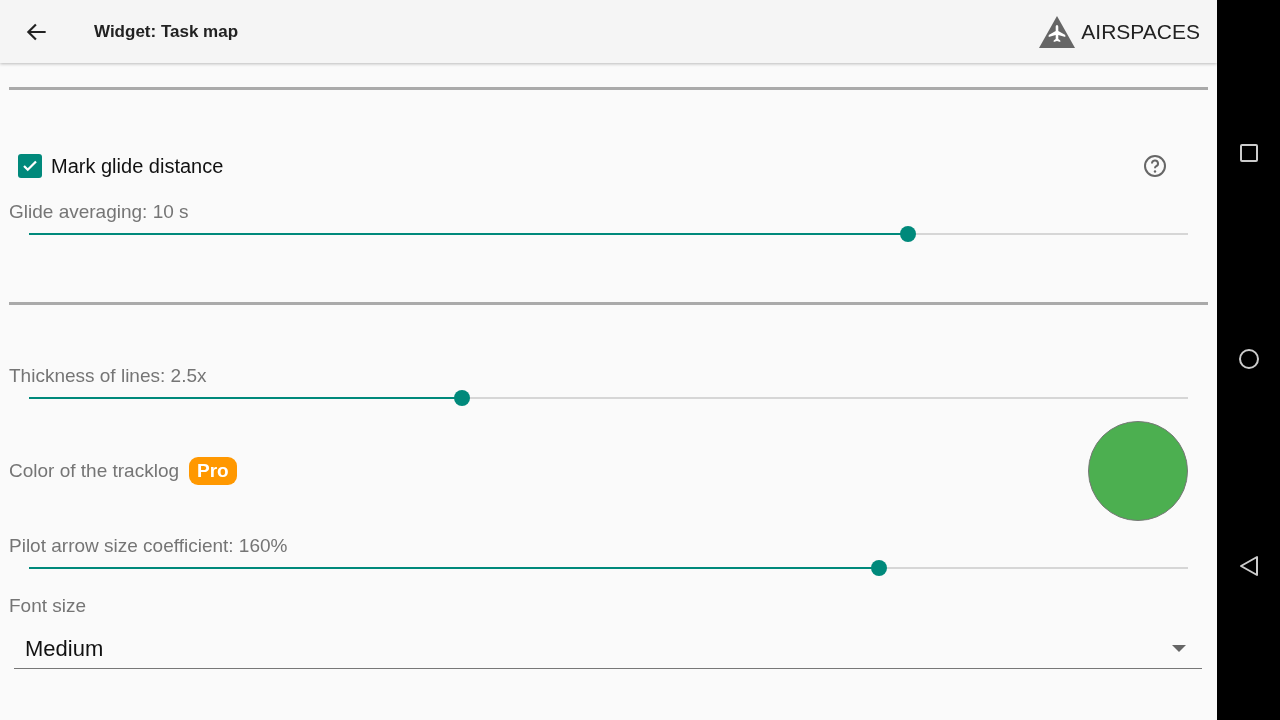  I want to click on logo-text: AIRSPACES, so click(1140, 31).